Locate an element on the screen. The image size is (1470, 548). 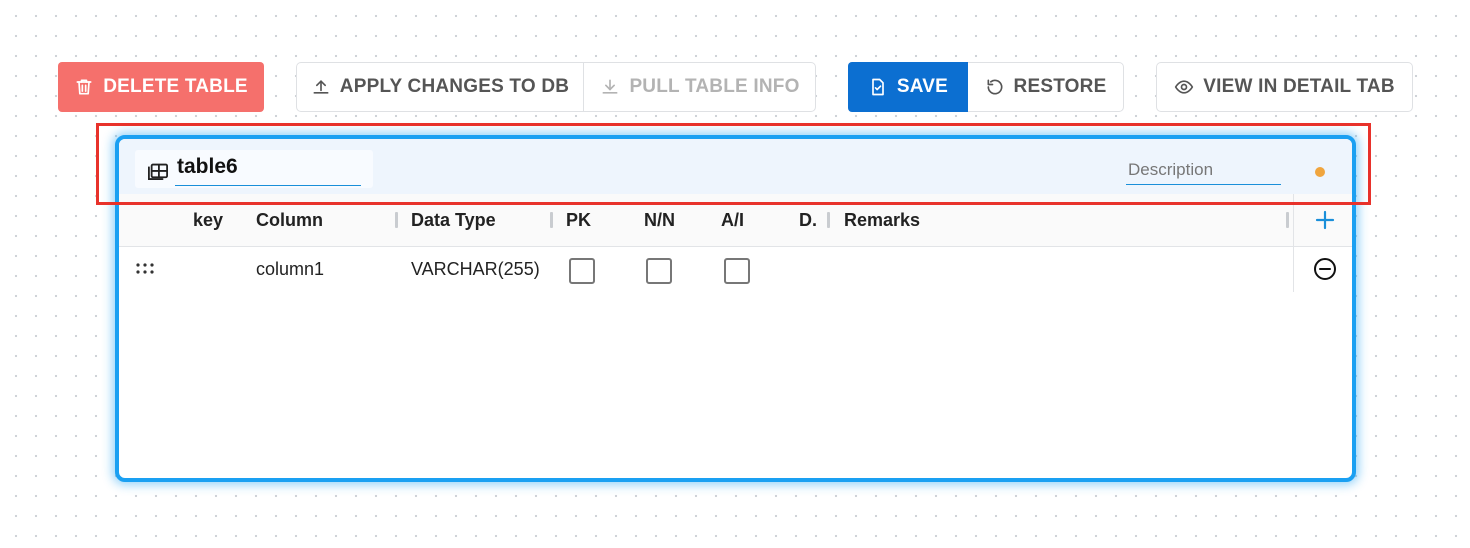
restore-button: RESTORE is located at coordinates (1045, 87).